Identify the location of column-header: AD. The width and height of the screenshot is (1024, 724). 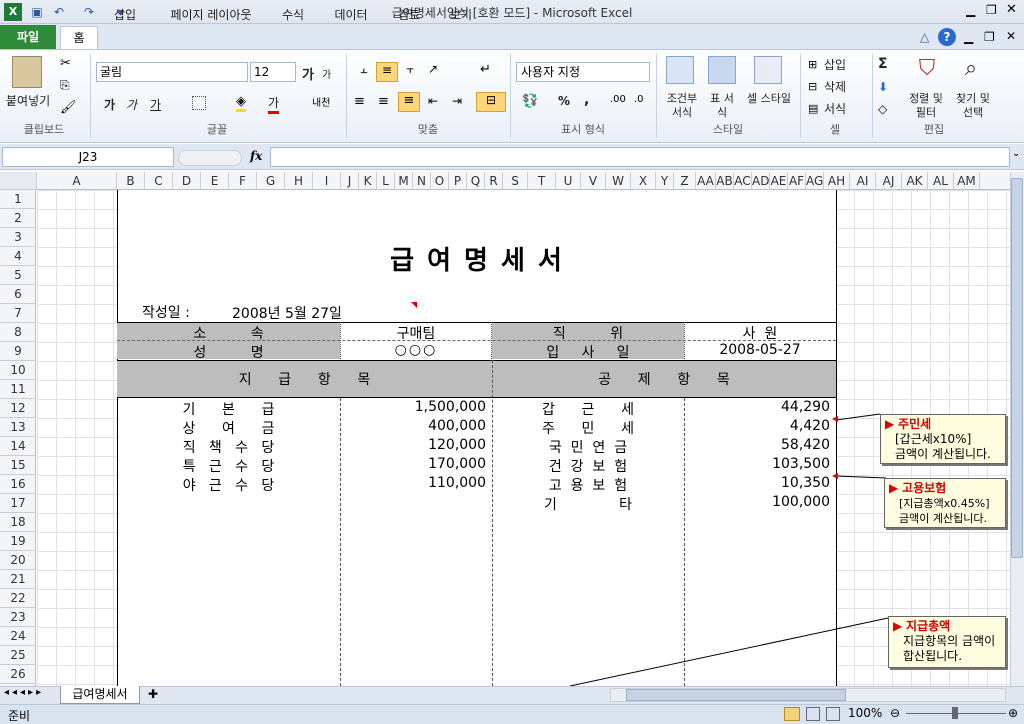
(761, 181).